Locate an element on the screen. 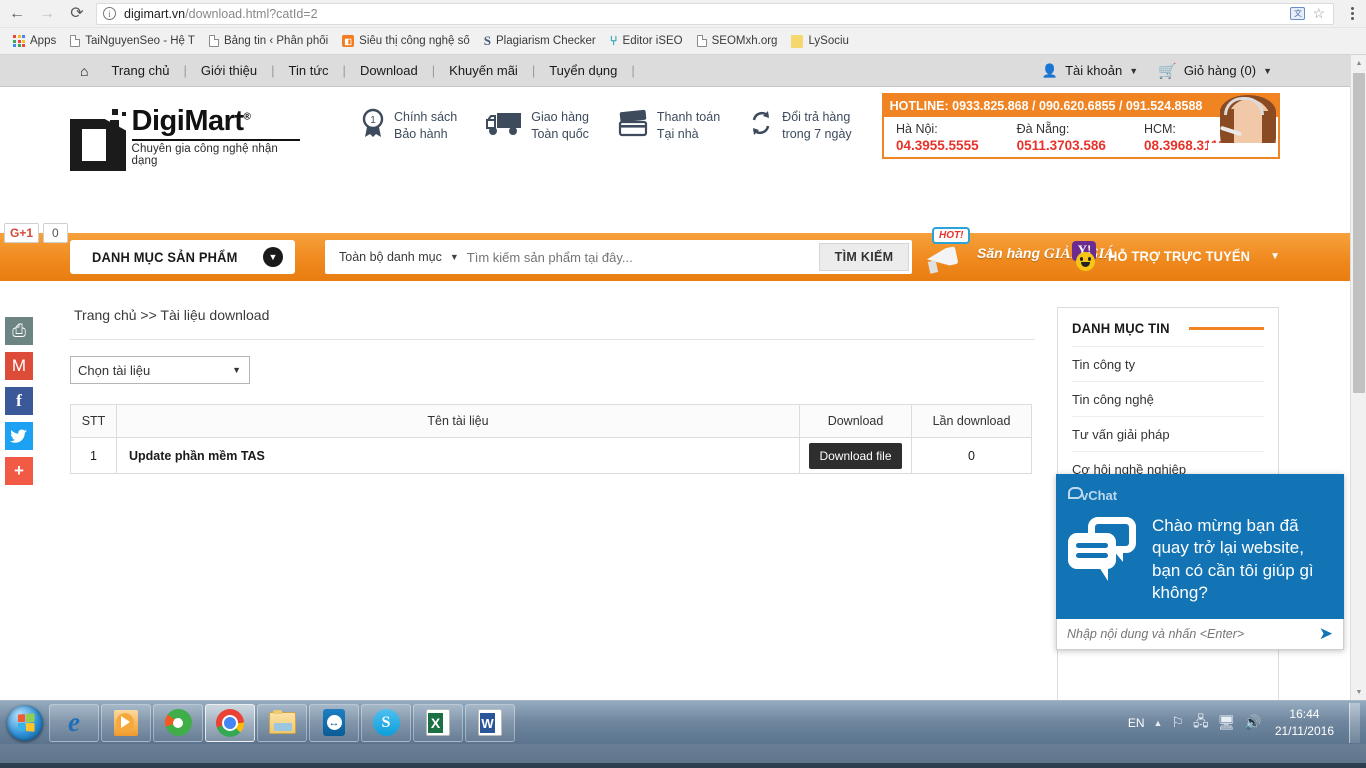  hotline-city: Hà Nội: is located at coordinates (917, 129).